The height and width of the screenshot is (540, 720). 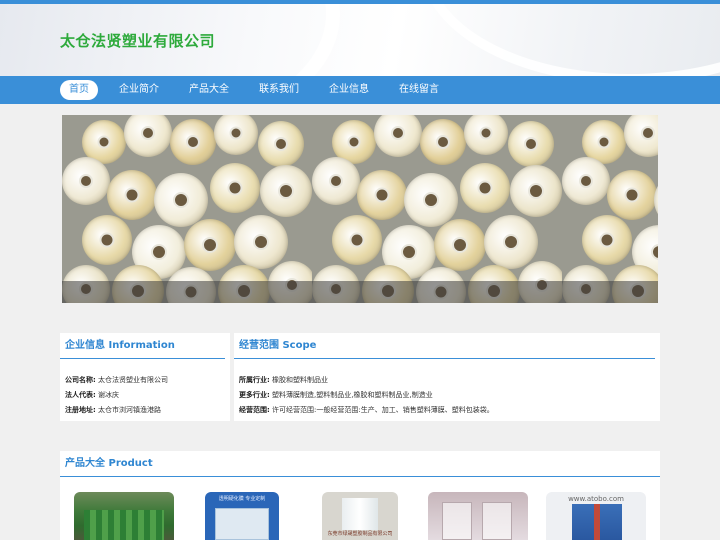 I want to click on product-image-caption: www.atobo.com, so click(x=596, y=499).